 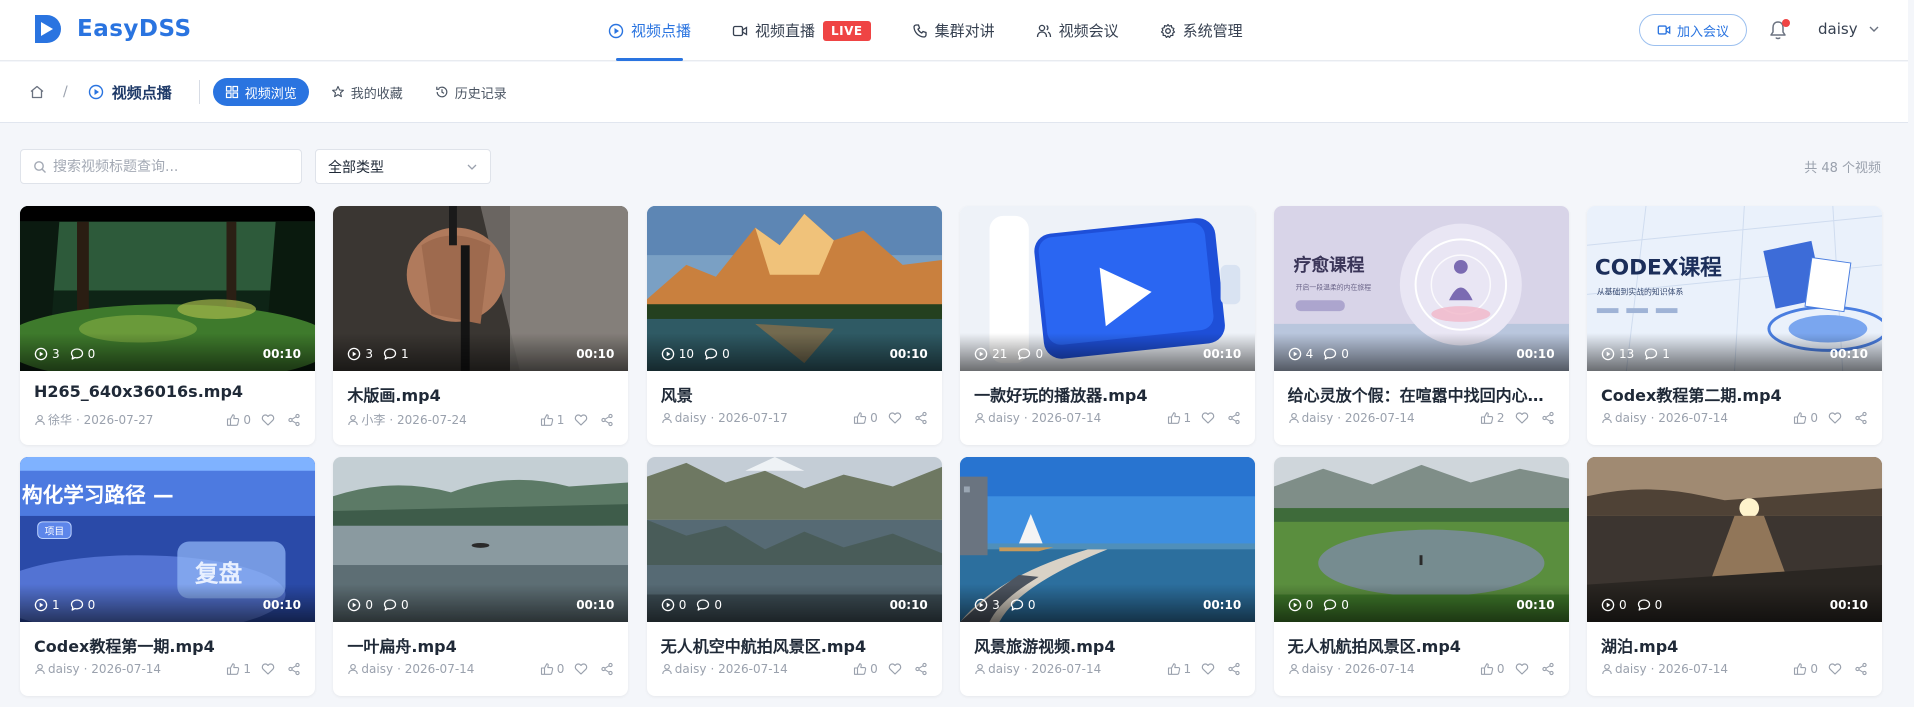 What do you see at coordinates (1107, 393) in the screenshot?
I see `video-title: 一款好玩的播放器.mp4` at bounding box center [1107, 393].